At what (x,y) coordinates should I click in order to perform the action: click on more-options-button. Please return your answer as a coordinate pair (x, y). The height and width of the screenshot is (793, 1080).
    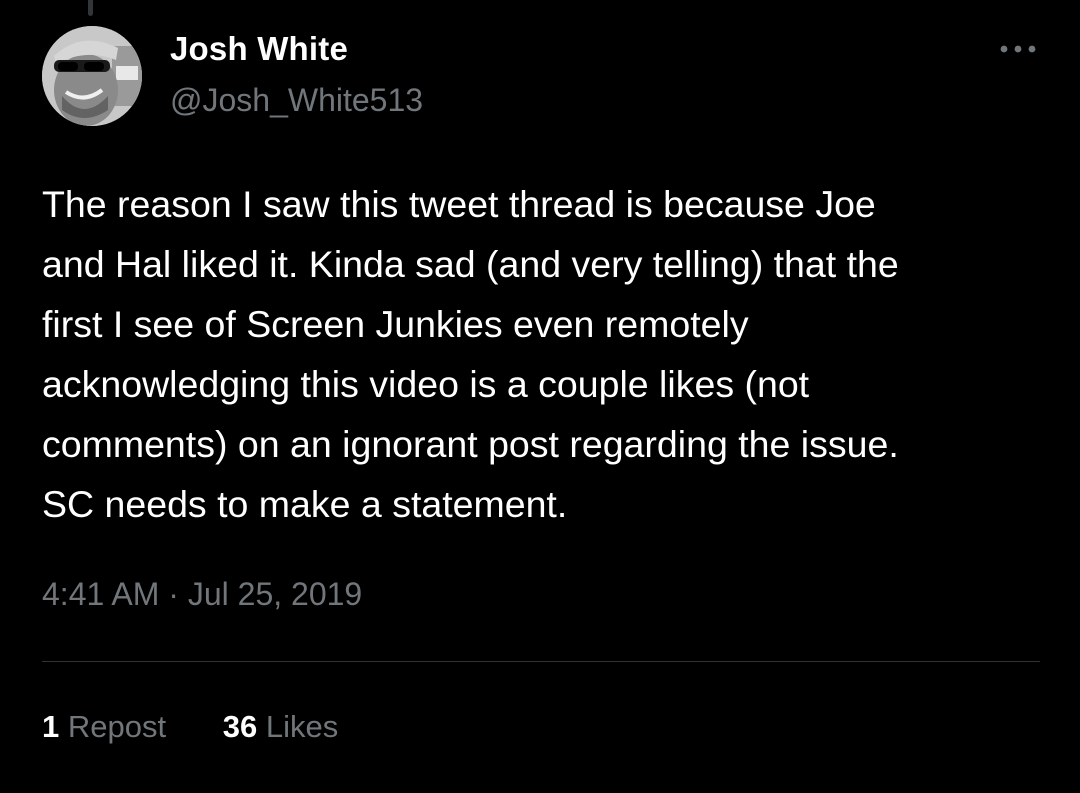
    Looking at the image, I should click on (1018, 49).